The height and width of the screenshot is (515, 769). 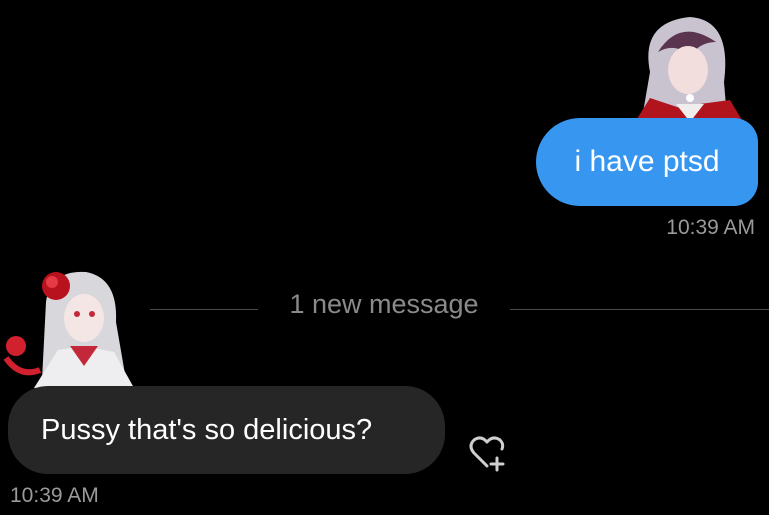 I want to click on outgoing-message-bubble: i have ptsd, so click(x=647, y=162).